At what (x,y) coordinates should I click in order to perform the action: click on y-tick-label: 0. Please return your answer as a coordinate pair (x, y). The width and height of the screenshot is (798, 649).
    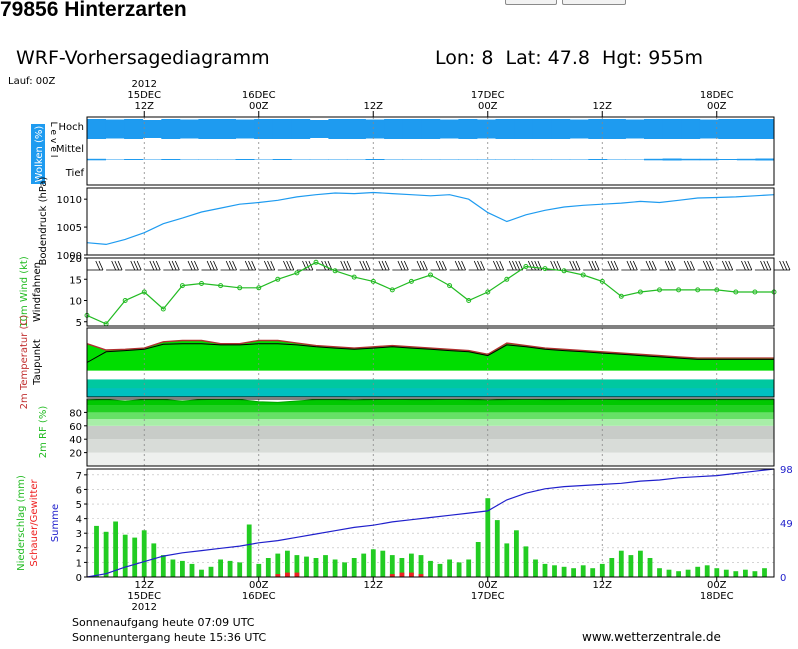
    Looking at the image, I should click on (783, 578).